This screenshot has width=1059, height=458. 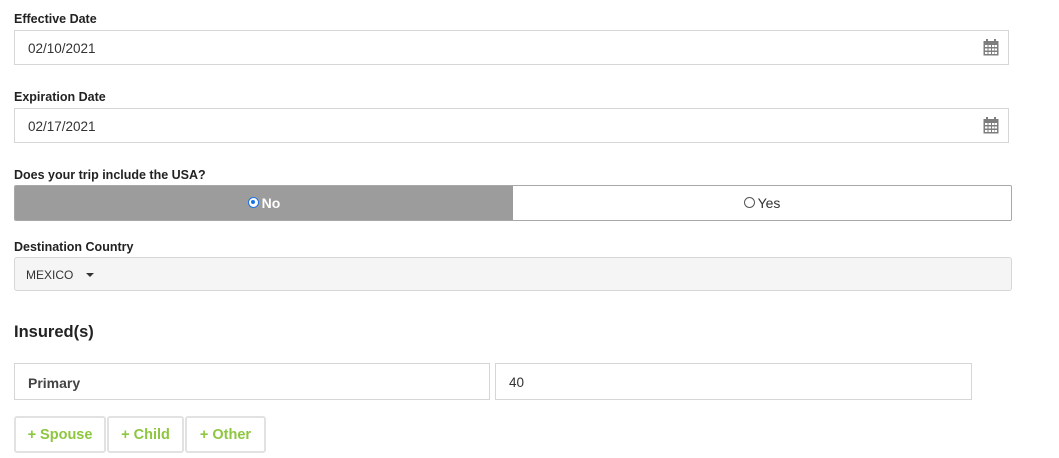 I want to click on add-spouse-button: + Spouse, so click(x=60, y=434).